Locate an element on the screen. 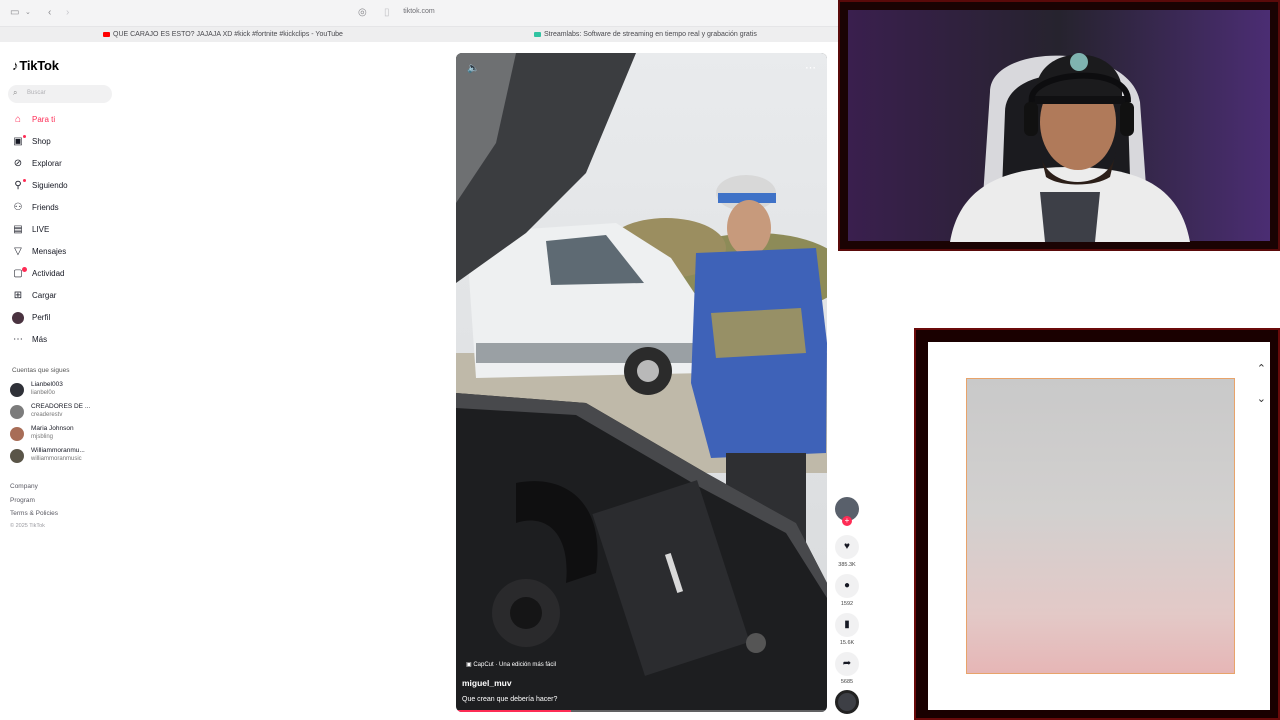  more-icon: ⋯ is located at coordinates (18, 339).